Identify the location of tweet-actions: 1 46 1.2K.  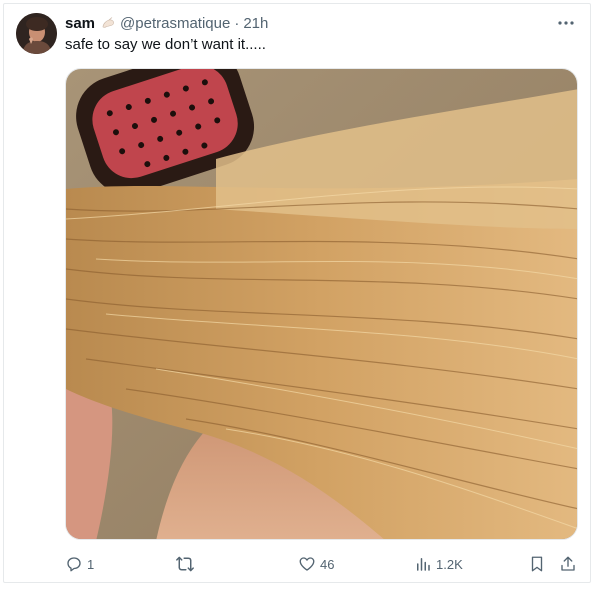
(321, 564).